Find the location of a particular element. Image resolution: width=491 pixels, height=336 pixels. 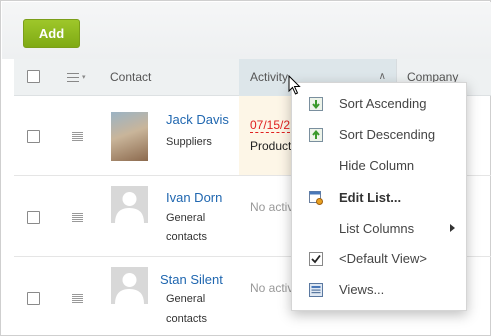

menu-item-sort-ascending: Sort Ascending is located at coordinates (380, 104).